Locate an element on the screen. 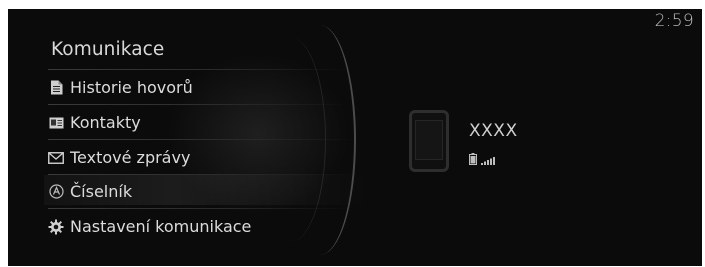 The image size is (705, 267). contact-card-icon is located at coordinates (56, 123).